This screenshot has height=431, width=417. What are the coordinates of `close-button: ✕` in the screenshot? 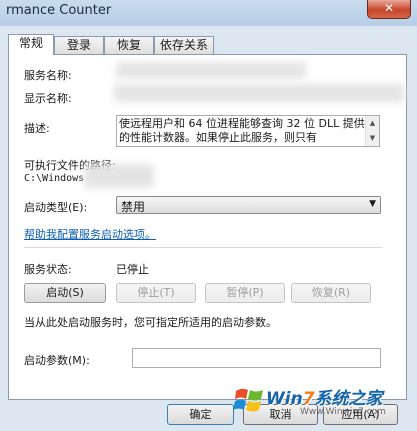 It's located at (389, 9).